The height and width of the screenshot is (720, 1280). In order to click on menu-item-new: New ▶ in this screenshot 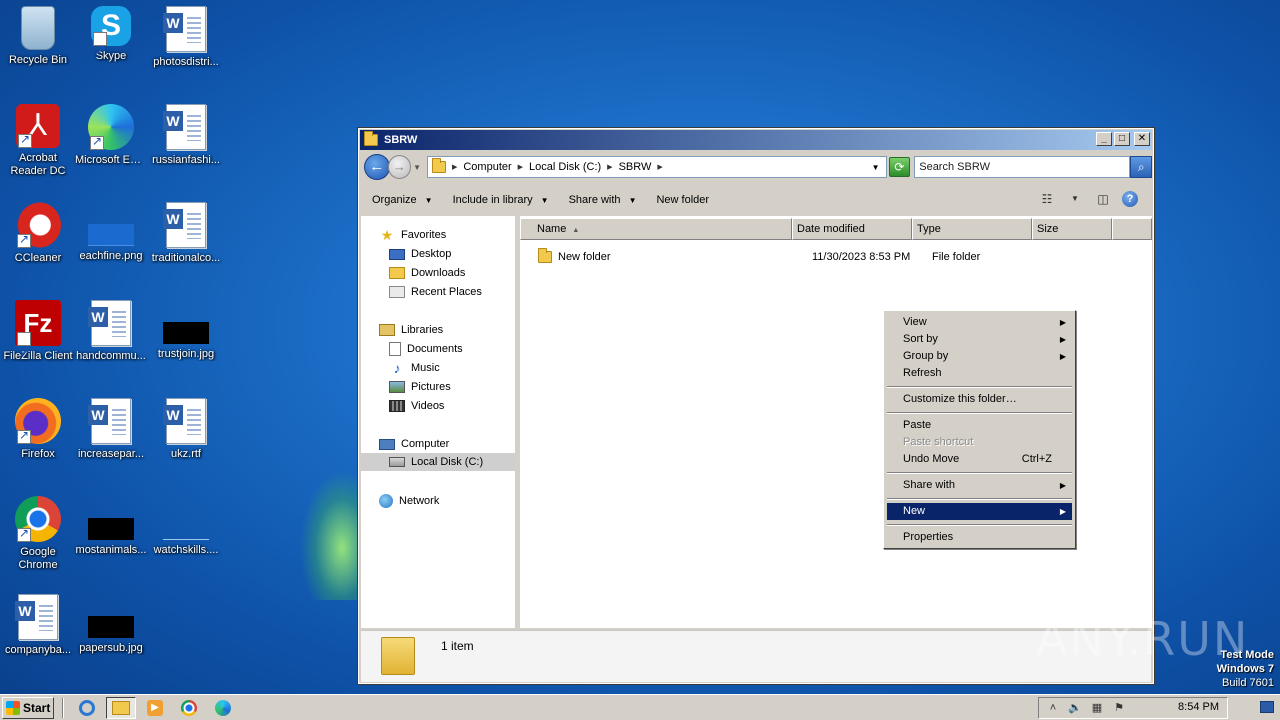, I will do `click(979, 511)`.